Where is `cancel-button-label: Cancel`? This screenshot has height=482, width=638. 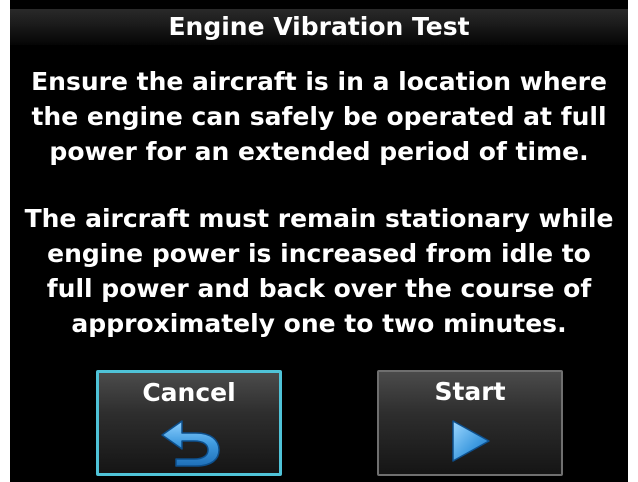
cancel-button-label: Cancel is located at coordinates (189, 392).